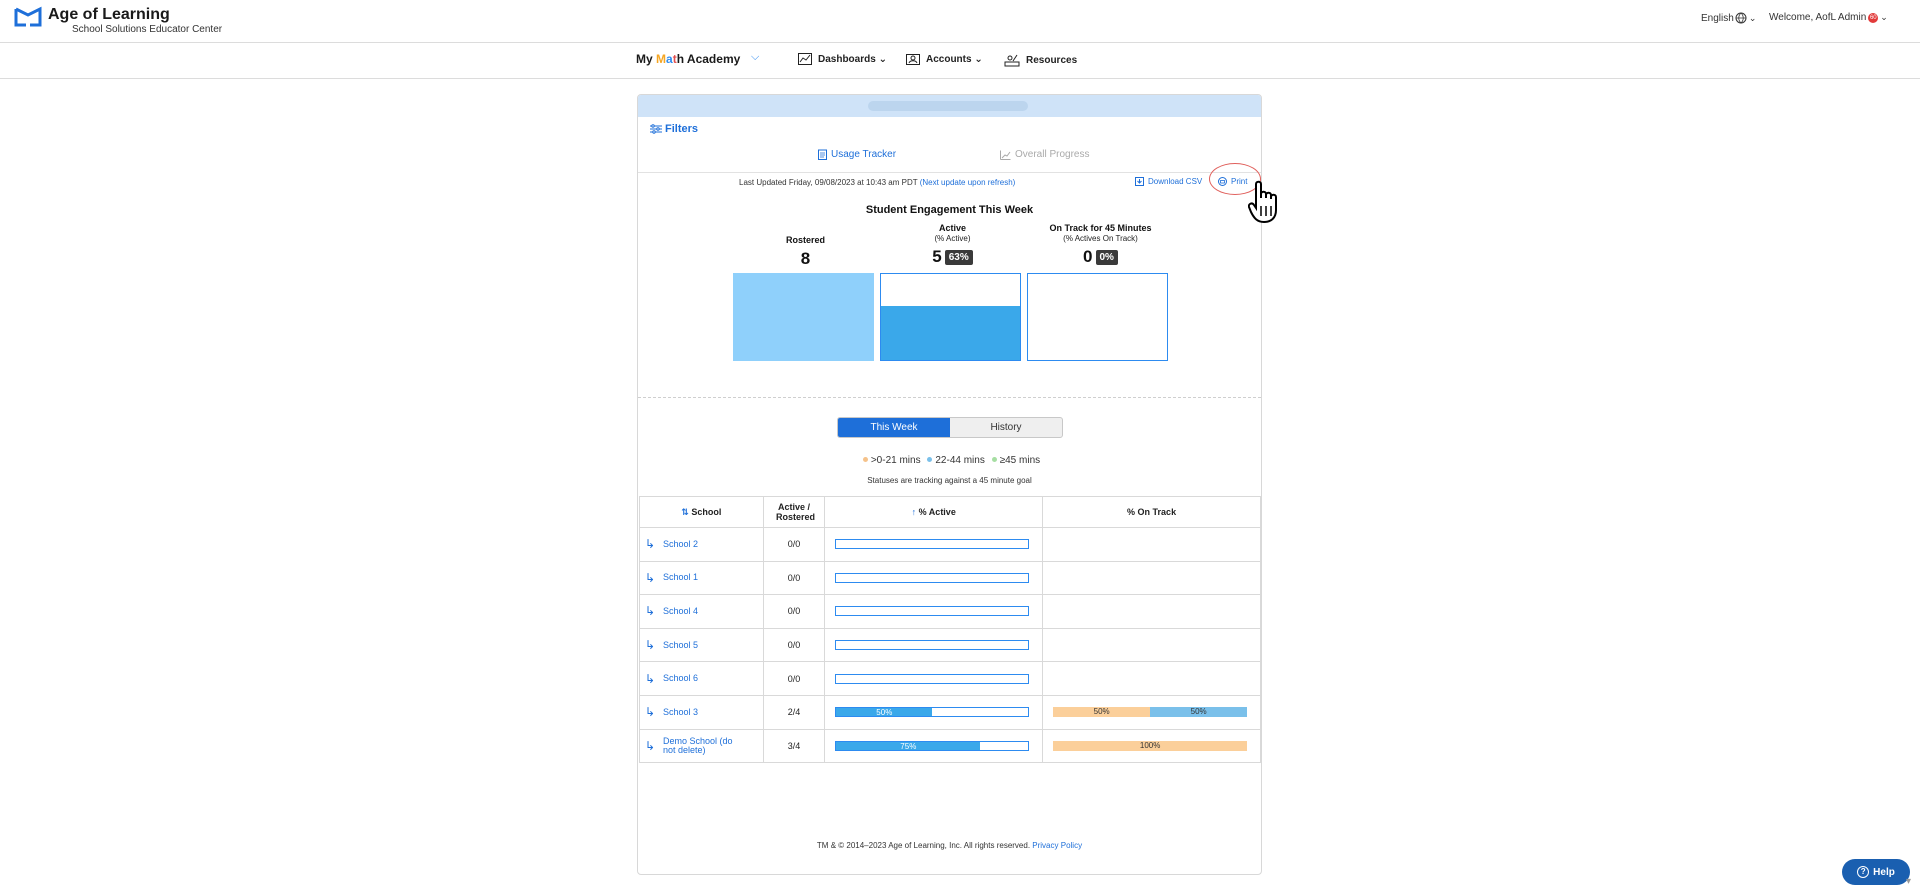  What do you see at coordinates (1040, 60) in the screenshot?
I see `nav-resources: Resources` at bounding box center [1040, 60].